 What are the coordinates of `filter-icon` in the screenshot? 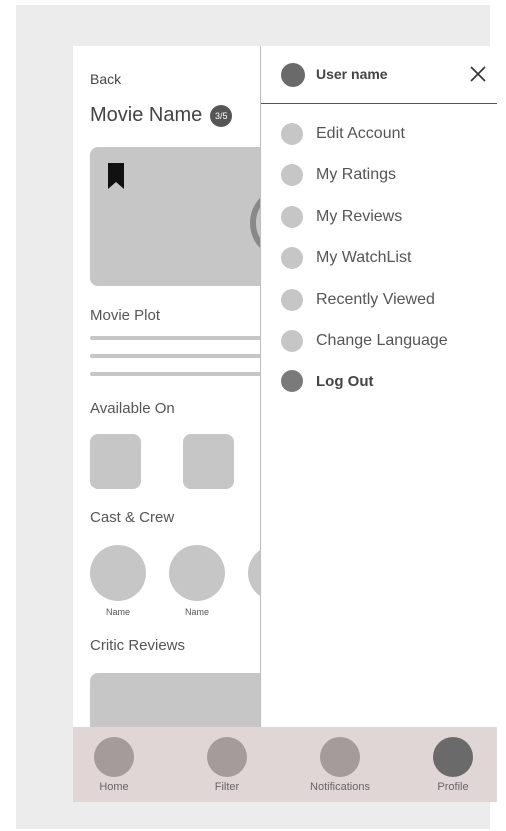 It's located at (227, 757).